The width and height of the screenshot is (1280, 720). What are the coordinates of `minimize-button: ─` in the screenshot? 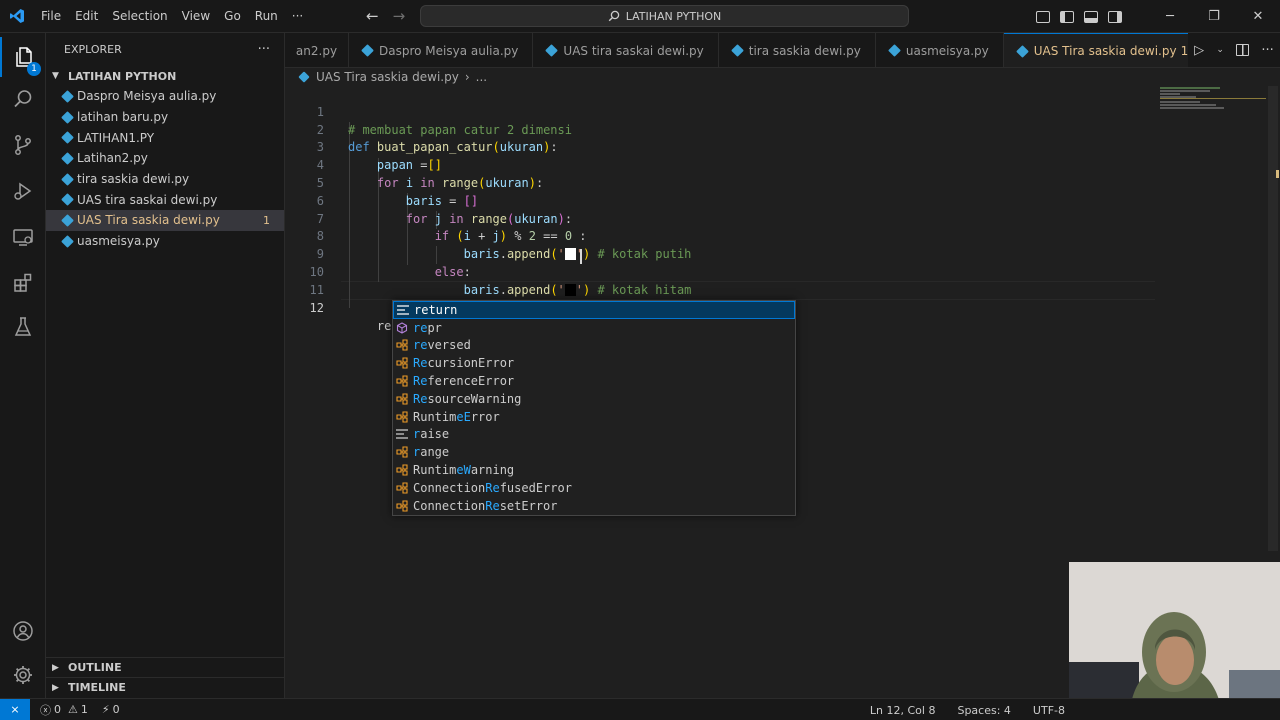 It's located at (1170, 16).